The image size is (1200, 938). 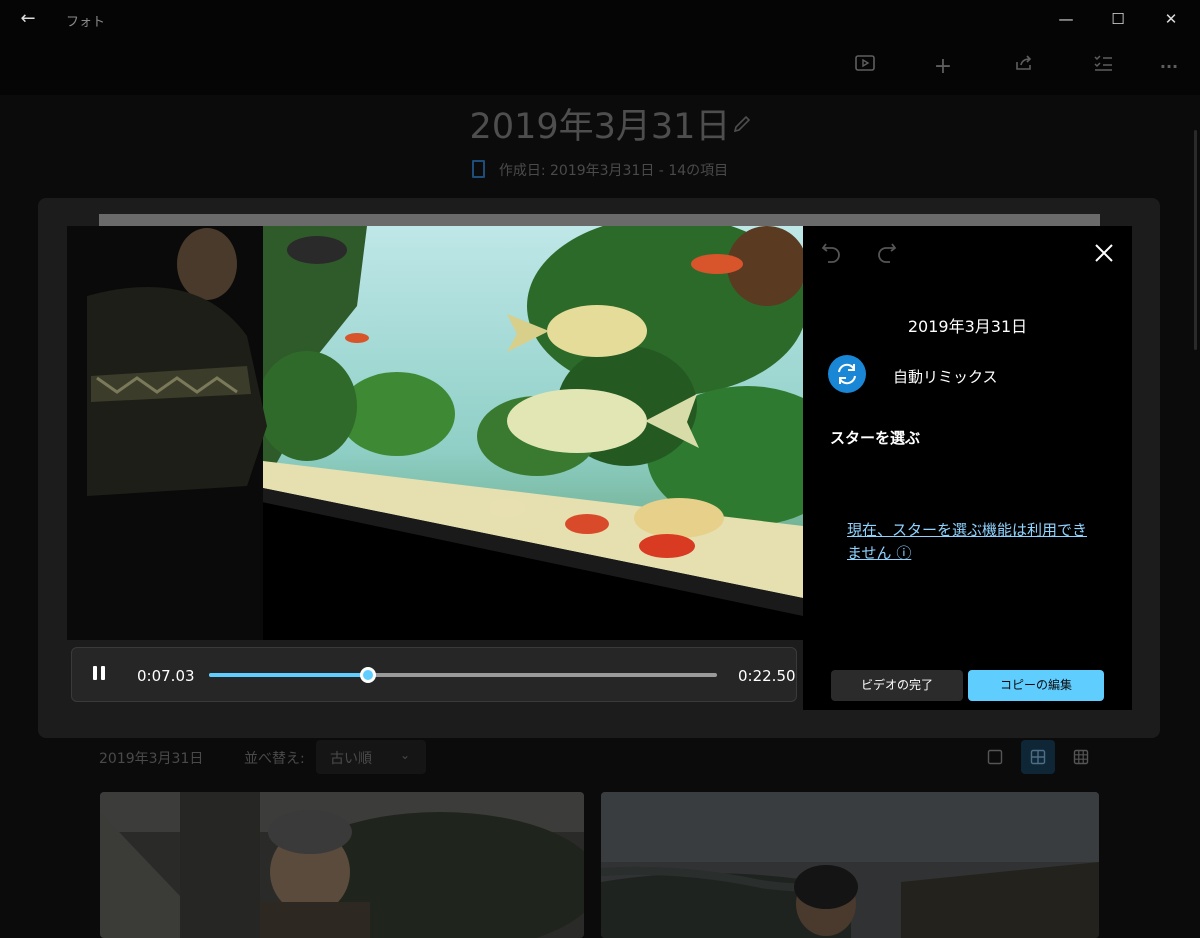 What do you see at coordinates (478, 169) in the screenshot?
I see `album-icon` at bounding box center [478, 169].